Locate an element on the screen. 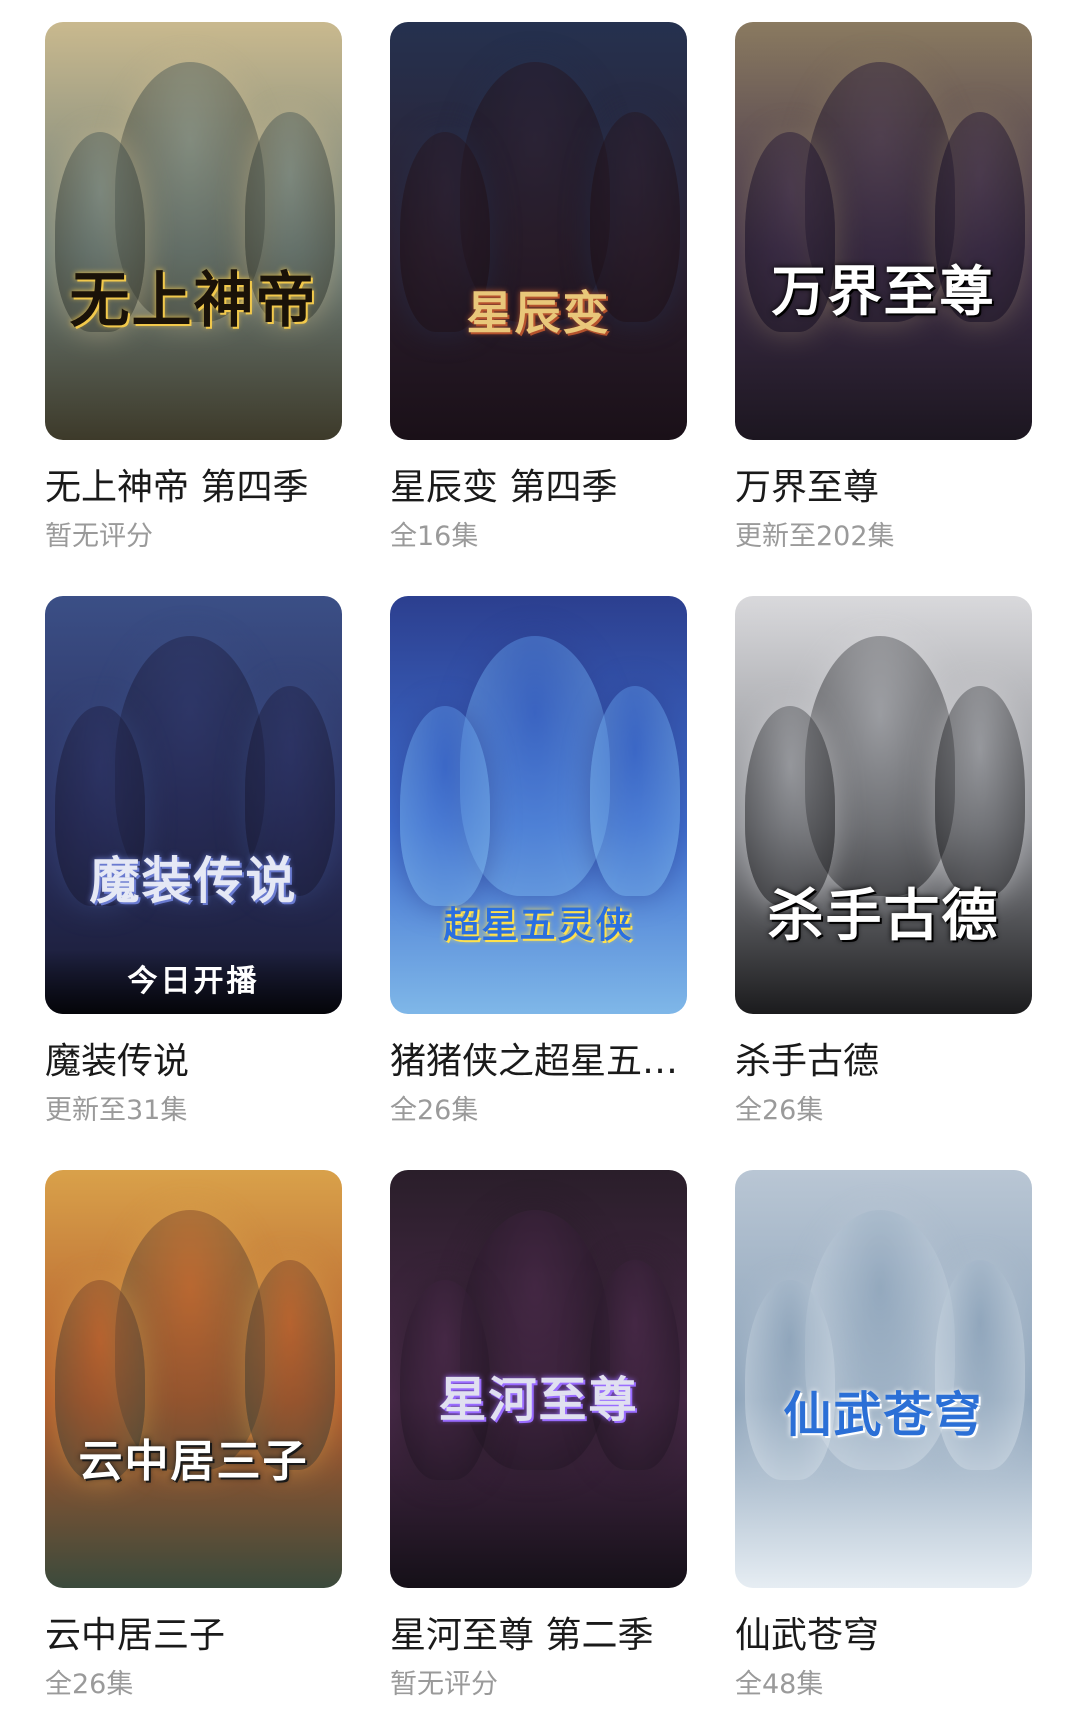 The width and height of the screenshot is (1080, 1719). anime-title: 无上神帝 第四季 is located at coordinates (193, 488).